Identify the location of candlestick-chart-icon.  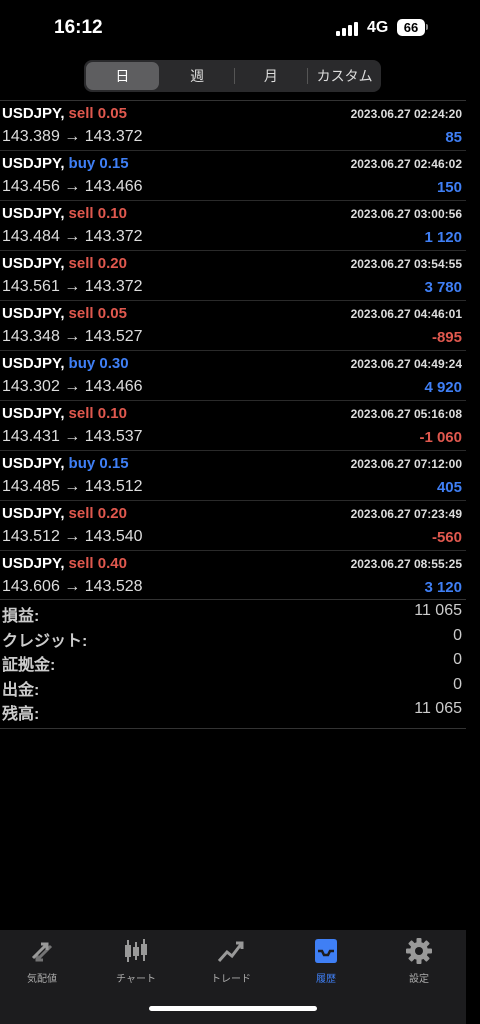
(136, 950).